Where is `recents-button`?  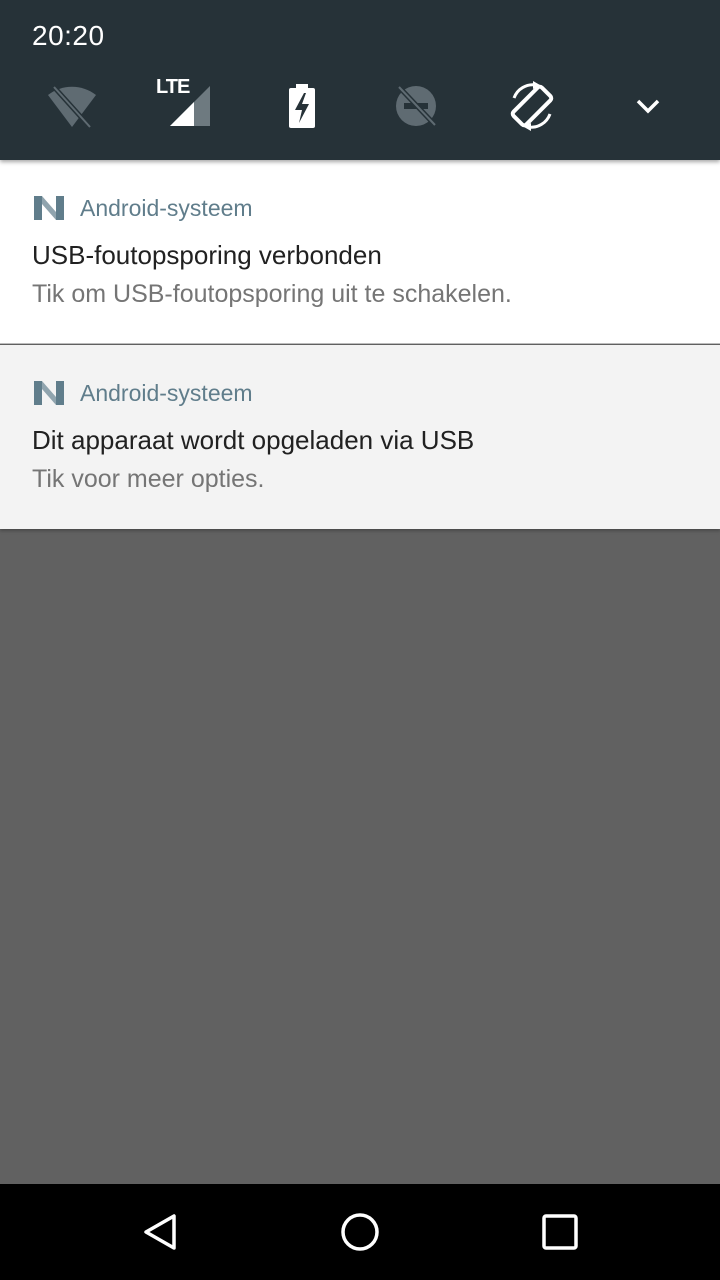 recents-button is located at coordinates (560, 1232).